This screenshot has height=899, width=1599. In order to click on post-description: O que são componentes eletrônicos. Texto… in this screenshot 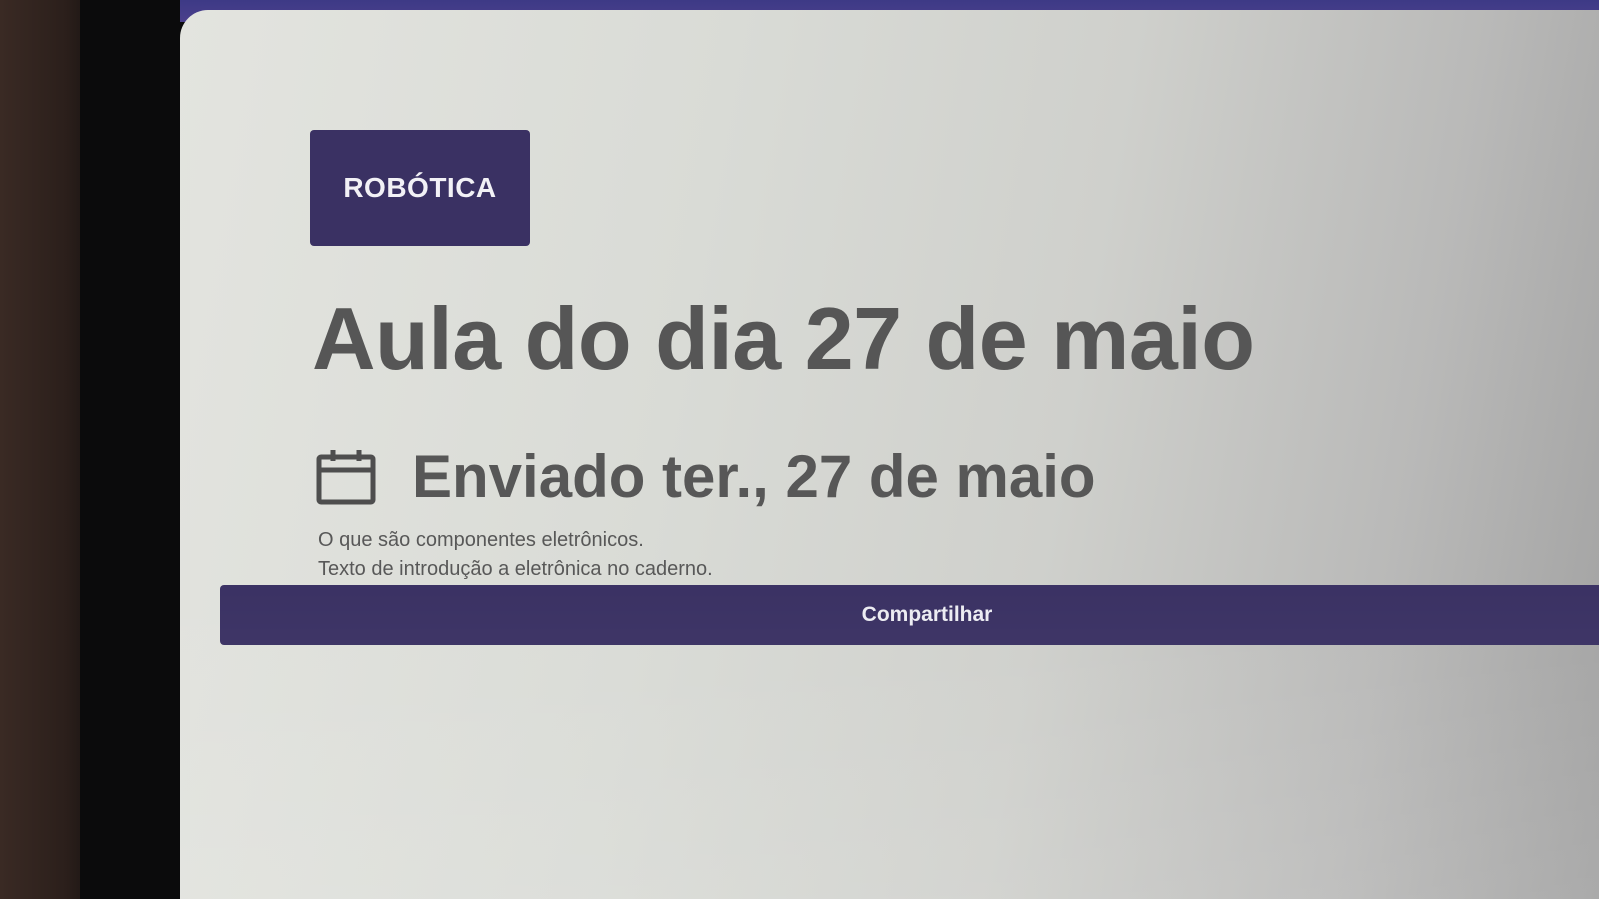, I will do `click(515, 555)`.